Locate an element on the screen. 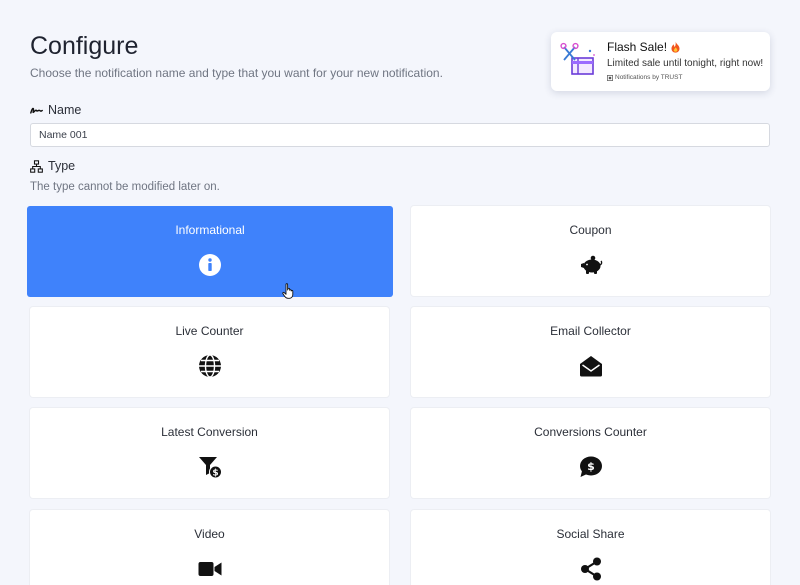 This screenshot has height=585, width=800. type-card-label: Email Collector is located at coordinates (590, 331).